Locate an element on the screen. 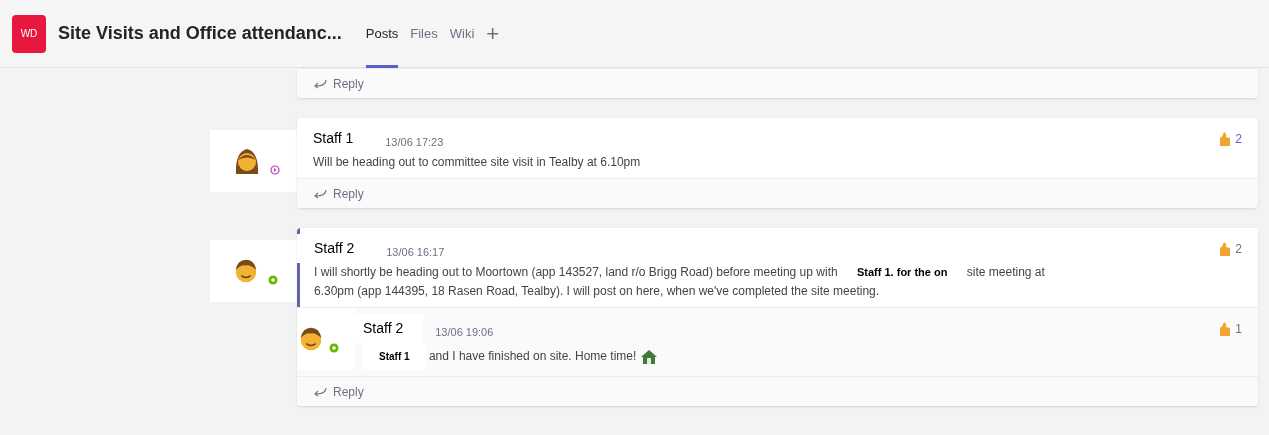 The width and height of the screenshot is (1269, 435). message-text: I will shortly be heading out to Moortown (app 143527, land r/o Brigg Road) before meeting up with is located at coordinates (576, 272).